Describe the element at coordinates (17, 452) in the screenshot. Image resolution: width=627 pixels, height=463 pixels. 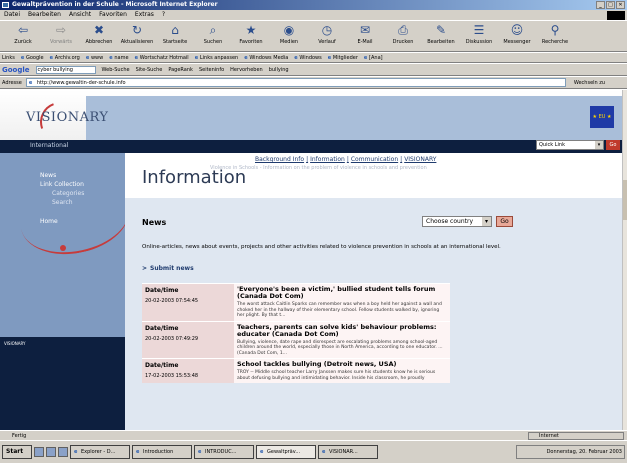
I see `start-button: Start` at that location.